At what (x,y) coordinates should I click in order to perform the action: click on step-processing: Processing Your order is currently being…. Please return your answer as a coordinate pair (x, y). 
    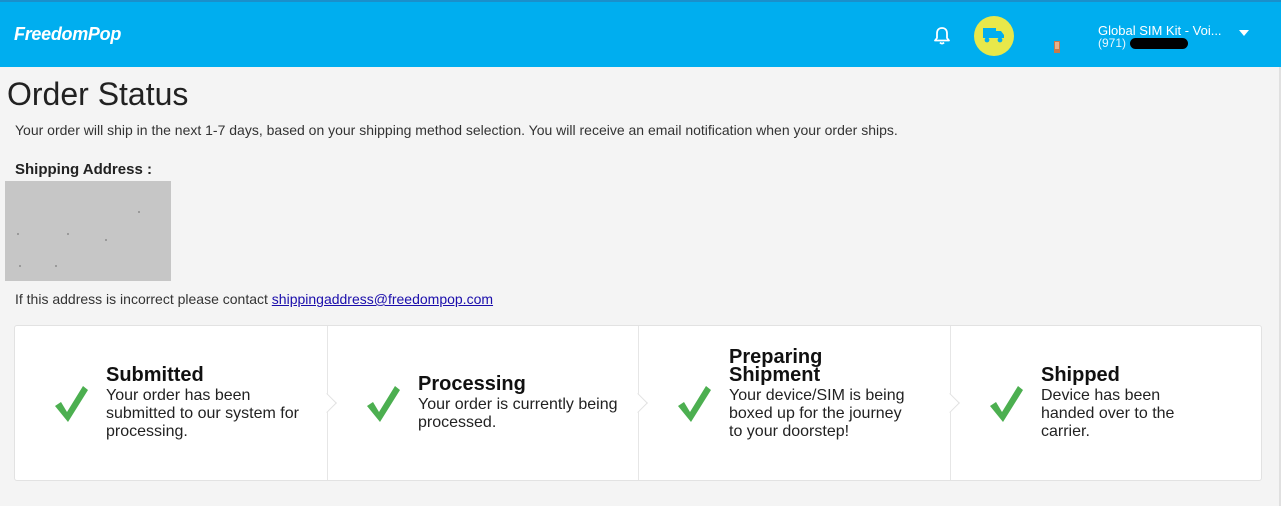
    Looking at the image, I should click on (483, 403).